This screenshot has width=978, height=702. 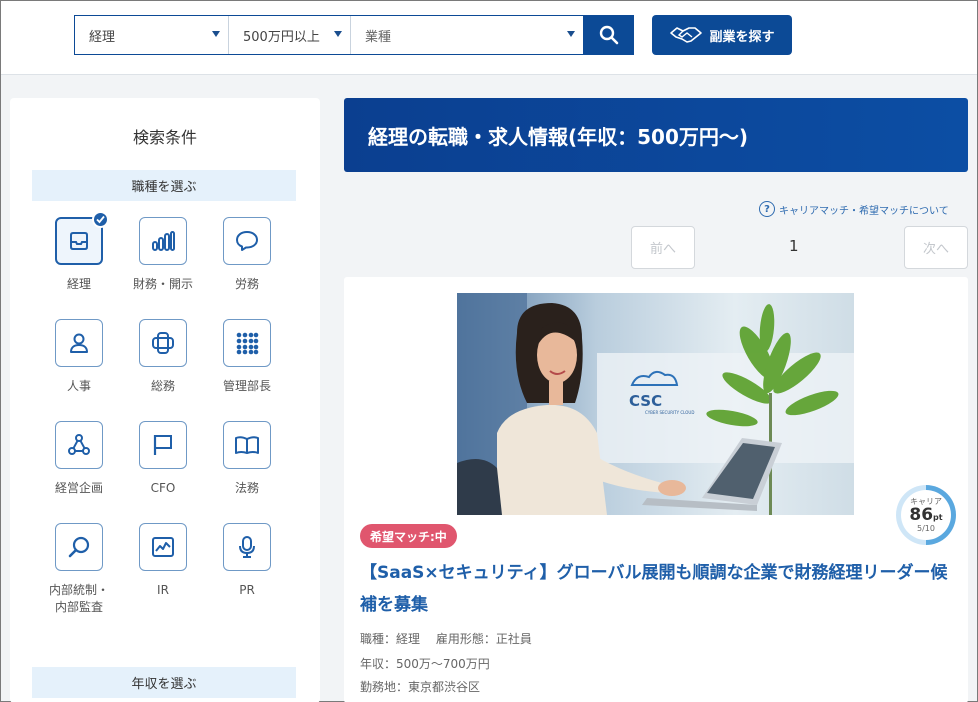 I want to click on category-general-affairs: 総務, so click(x=163, y=357).